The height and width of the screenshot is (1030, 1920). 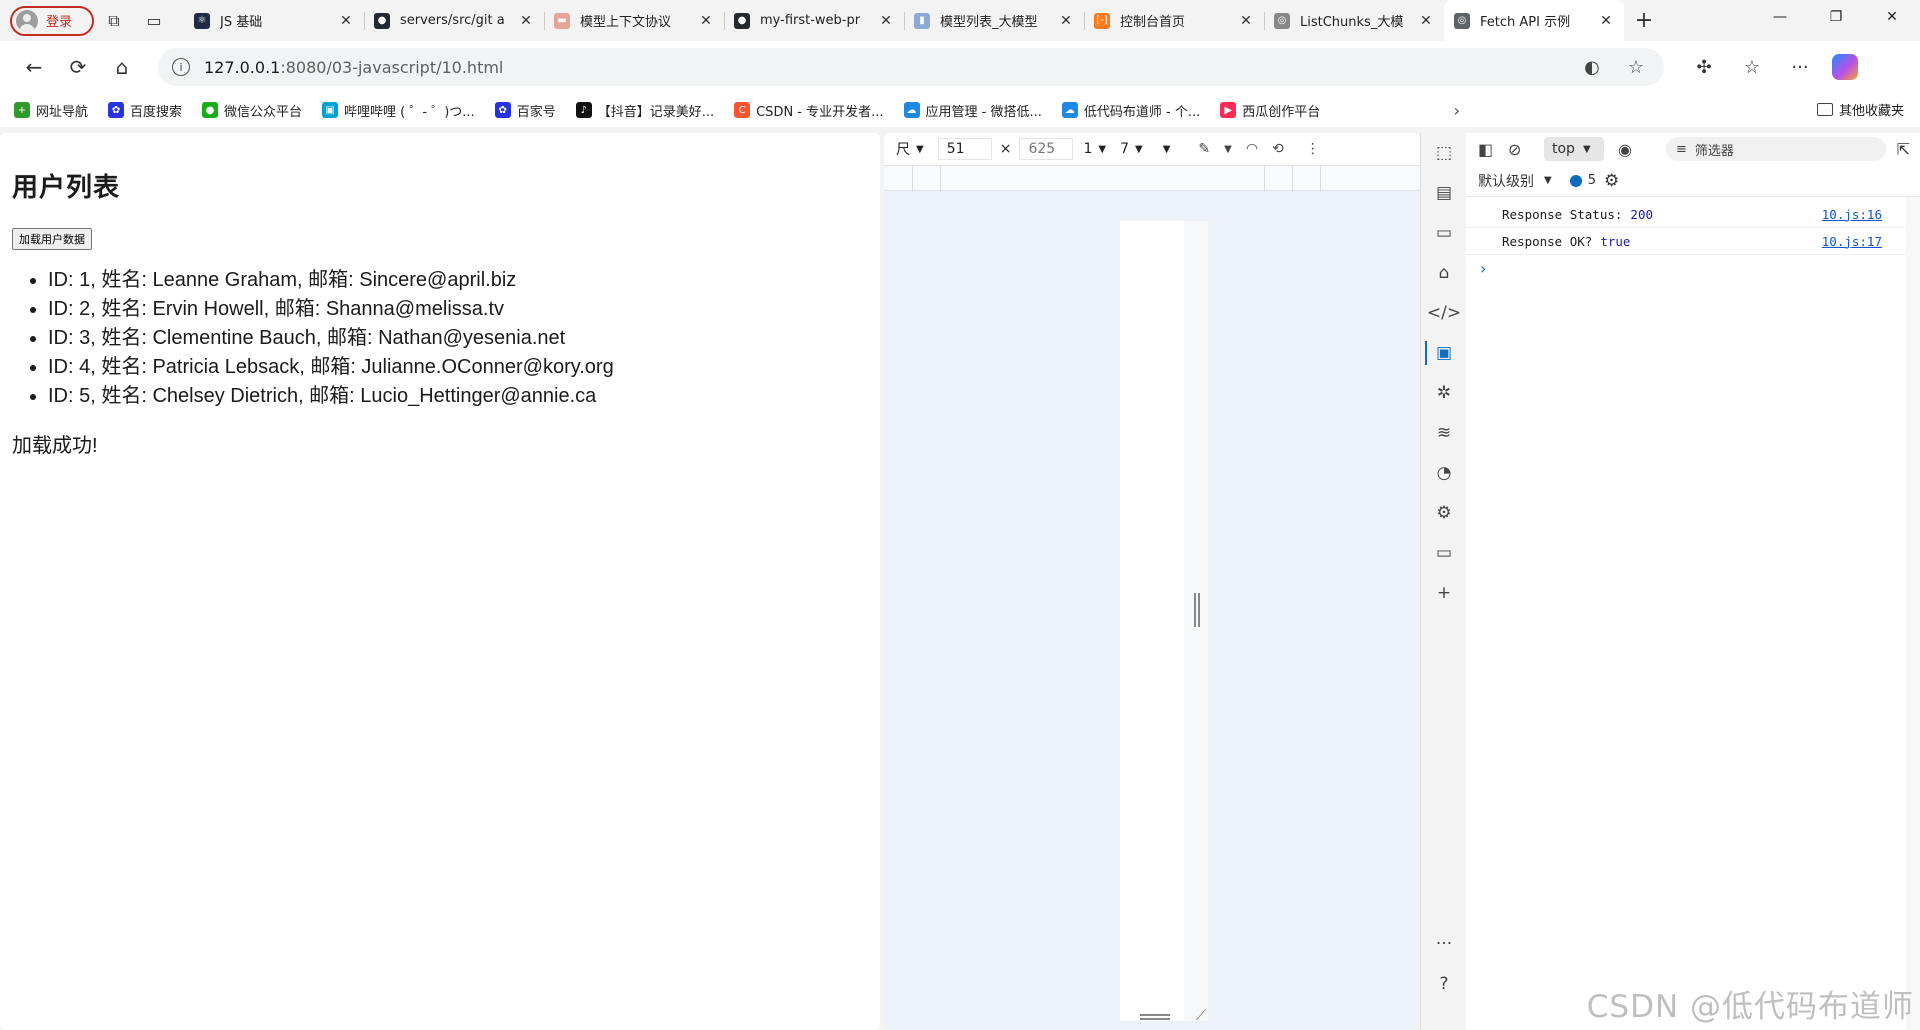 What do you see at coordinates (1644, 20) in the screenshot?
I see `new-tab-button: +` at bounding box center [1644, 20].